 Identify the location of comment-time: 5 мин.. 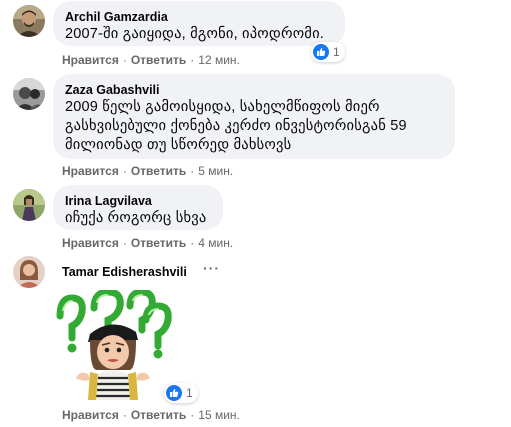
(215, 171).